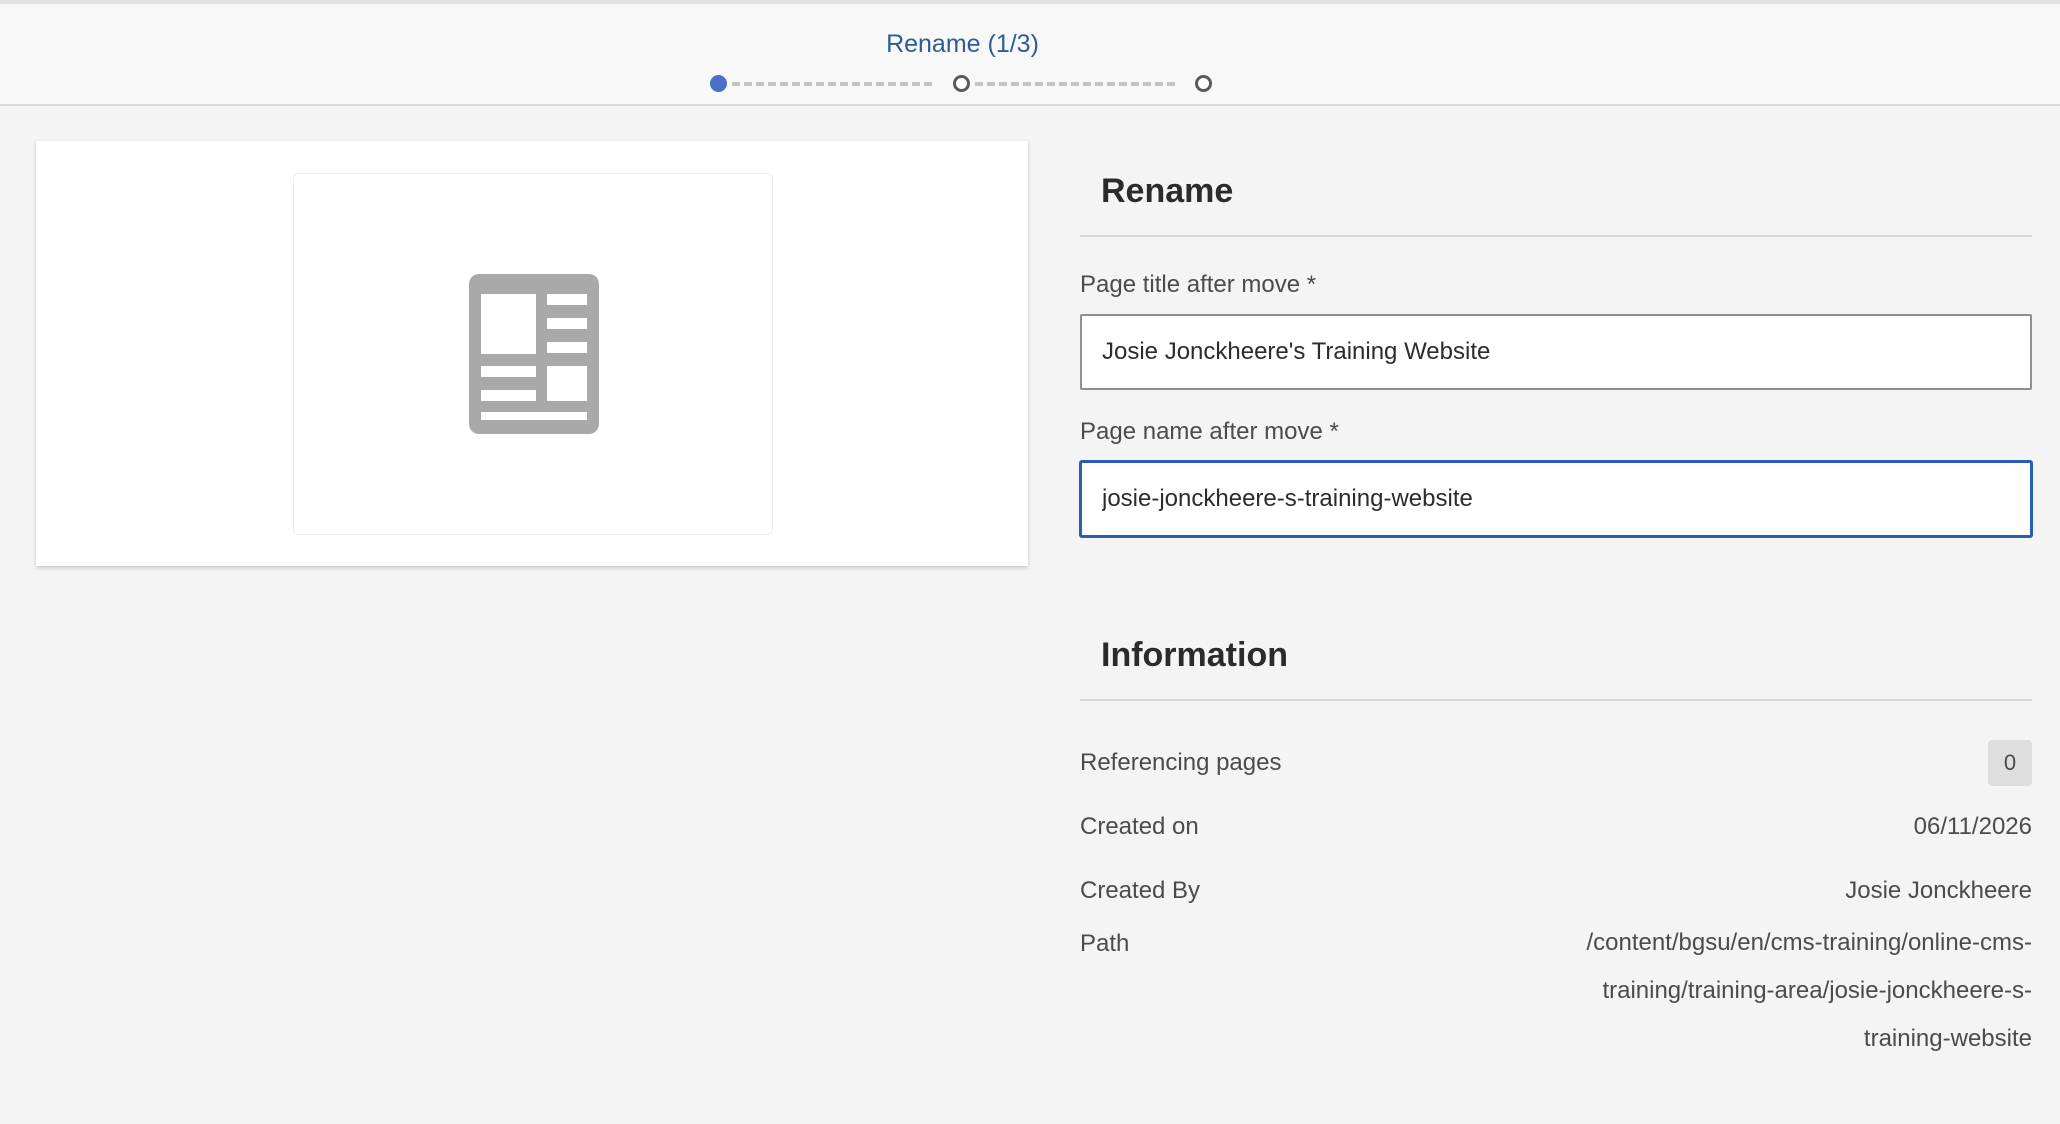 The height and width of the screenshot is (1124, 2060). Describe the element at coordinates (1203, 83) in the screenshot. I see `step-3-indicator` at that location.